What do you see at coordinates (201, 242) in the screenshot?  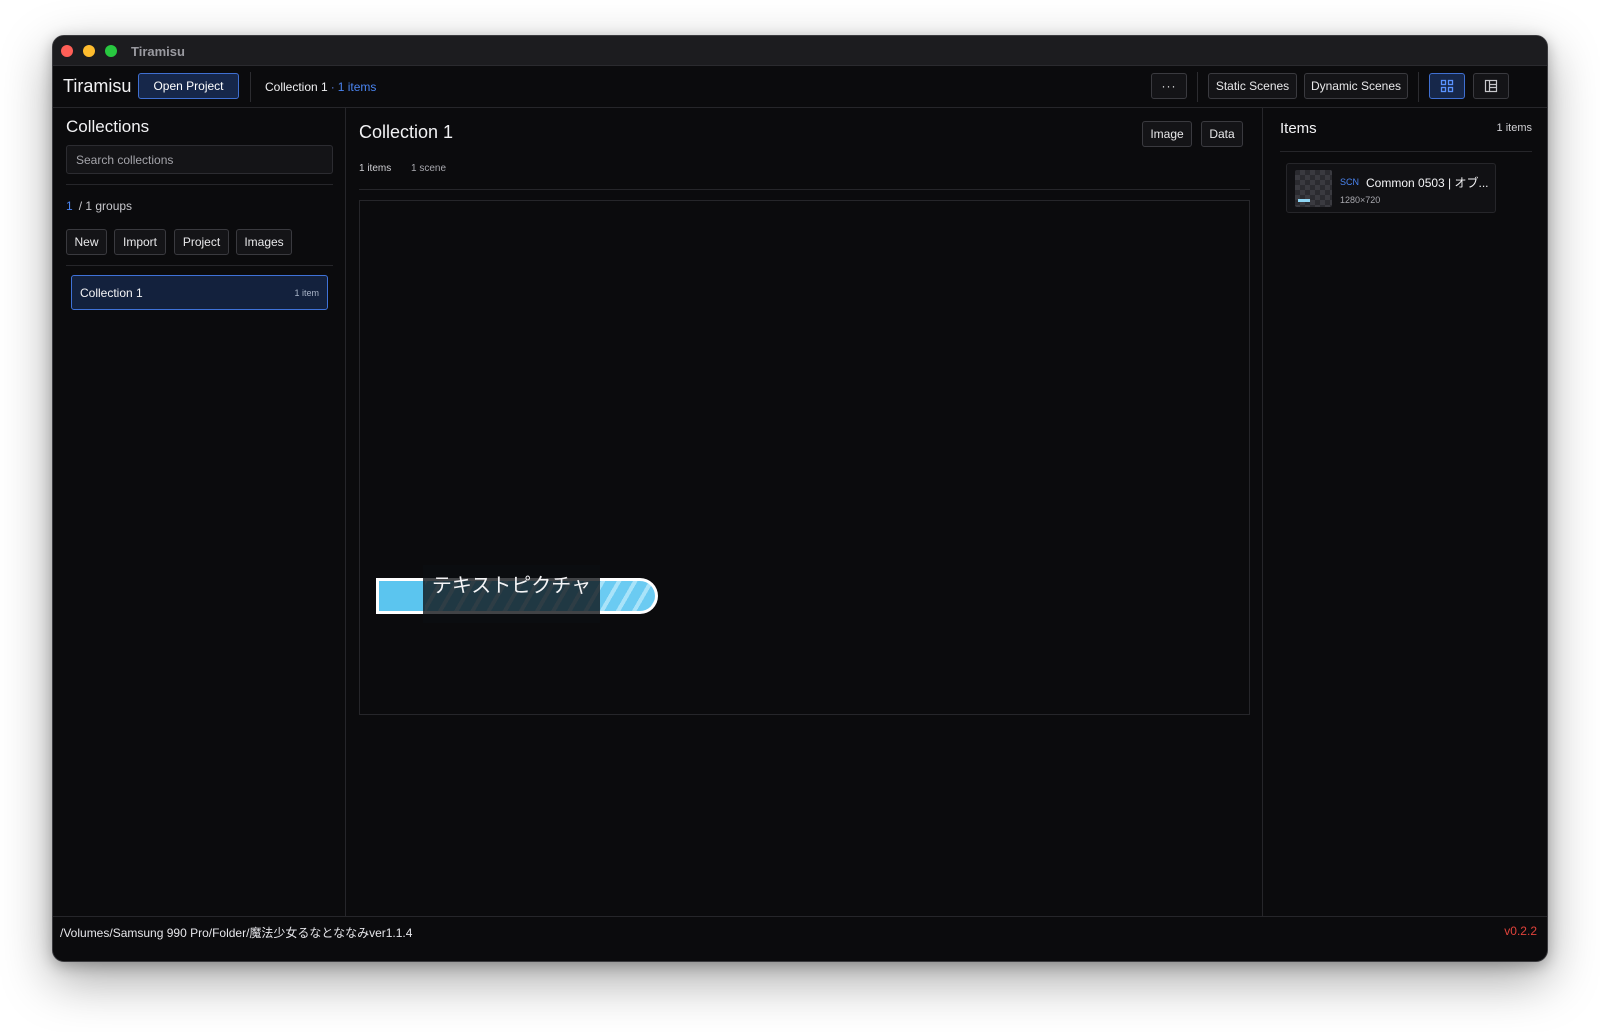 I see `project-button: Project` at bounding box center [201, 242].